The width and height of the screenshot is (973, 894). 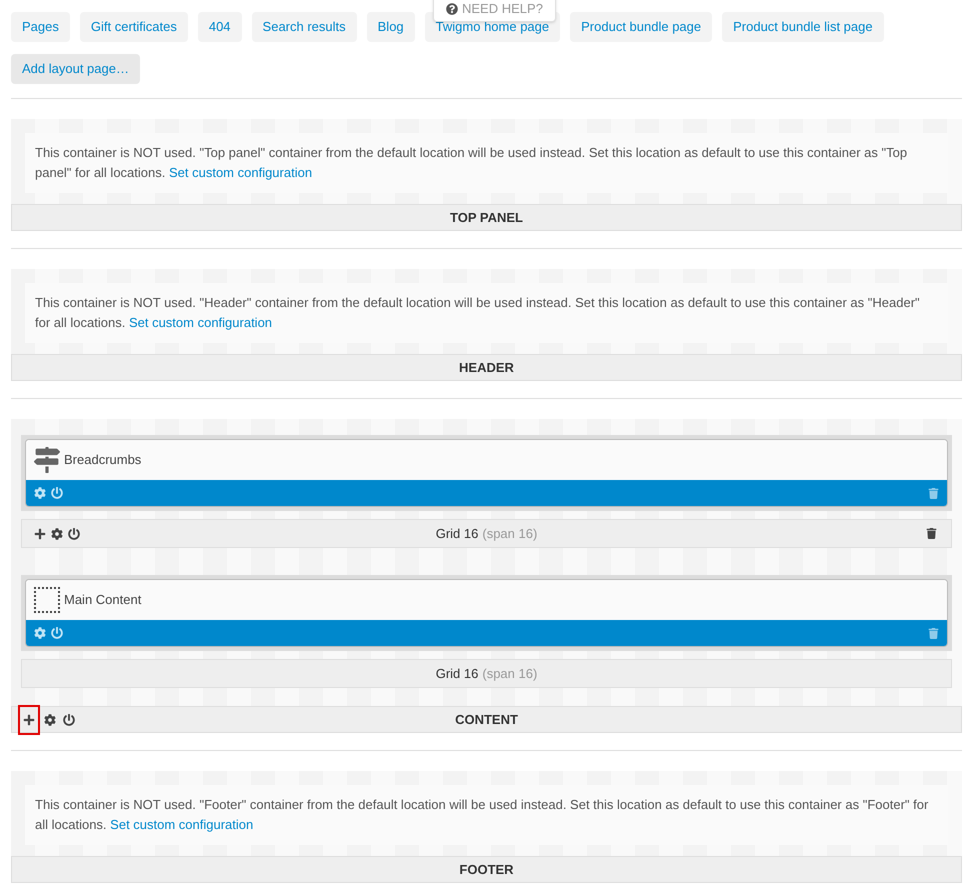 What do you see at coordinates (486, 719) in the screenshot?
I see `container-title: CONTENT` at bounding box center [486, 719].